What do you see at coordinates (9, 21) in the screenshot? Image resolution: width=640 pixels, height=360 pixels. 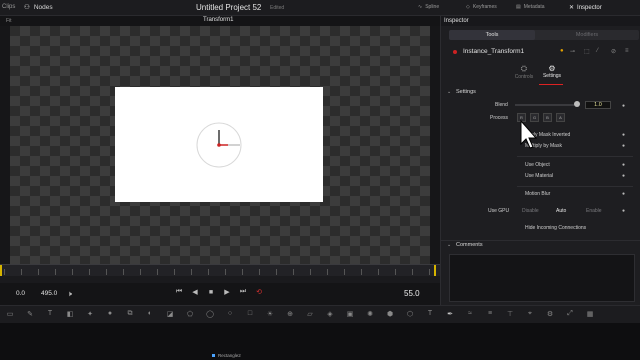 I see `fit-dropdown: Fit` at bounding box center [9, 21].